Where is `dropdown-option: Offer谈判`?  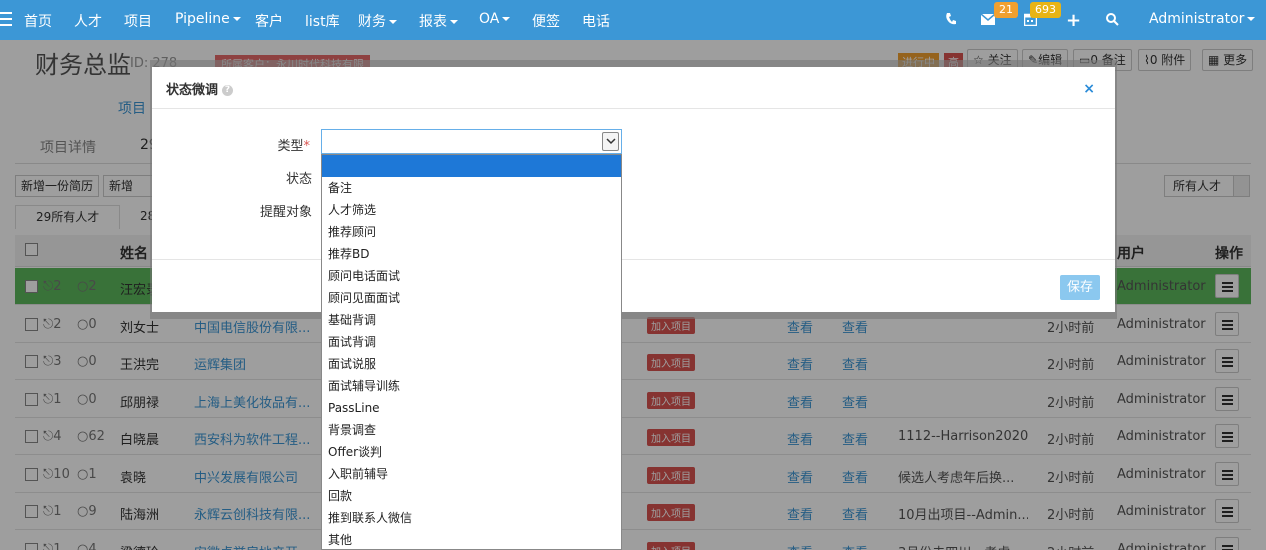
dropdown-option: Offer谈判 is located at coordinates (471, 452).